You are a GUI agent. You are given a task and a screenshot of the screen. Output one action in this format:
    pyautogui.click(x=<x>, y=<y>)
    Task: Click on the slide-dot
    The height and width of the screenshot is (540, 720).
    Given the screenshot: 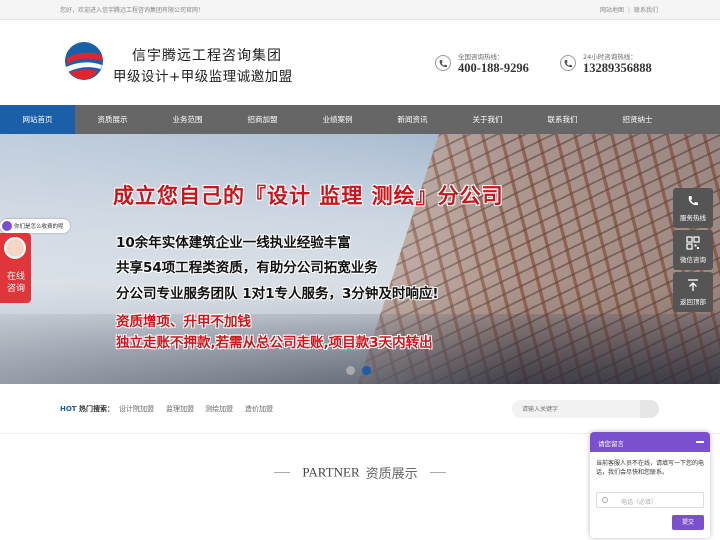 What is the action you would take?
    pyautogui.click(x=350, y=370)
    